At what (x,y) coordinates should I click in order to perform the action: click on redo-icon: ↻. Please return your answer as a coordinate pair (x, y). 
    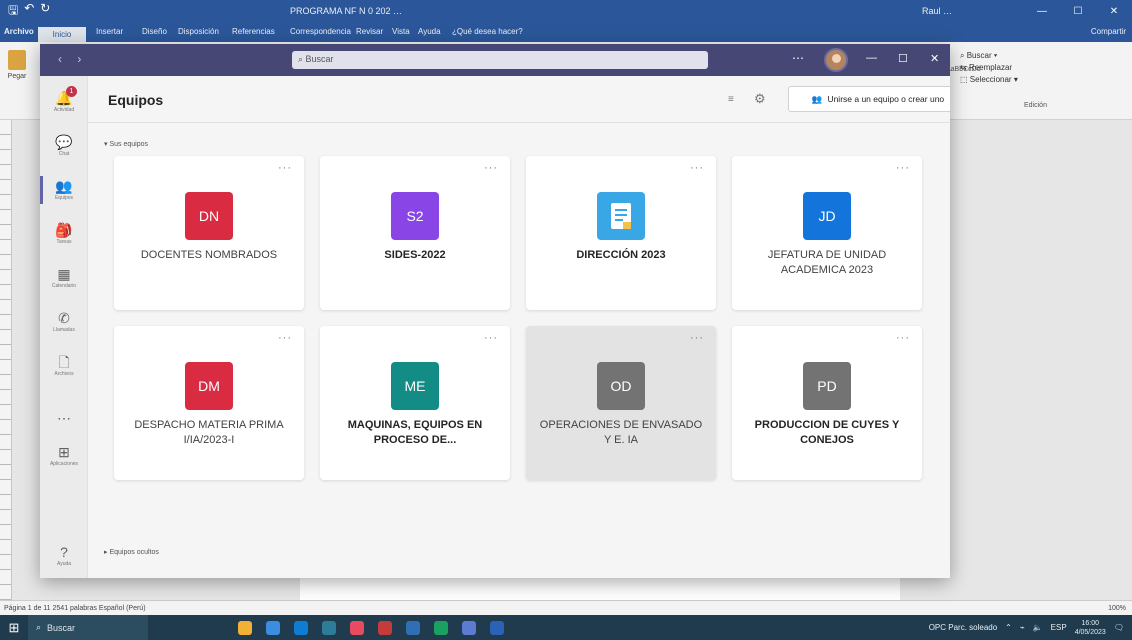
    Looking at the image, I should click on (45, 11).